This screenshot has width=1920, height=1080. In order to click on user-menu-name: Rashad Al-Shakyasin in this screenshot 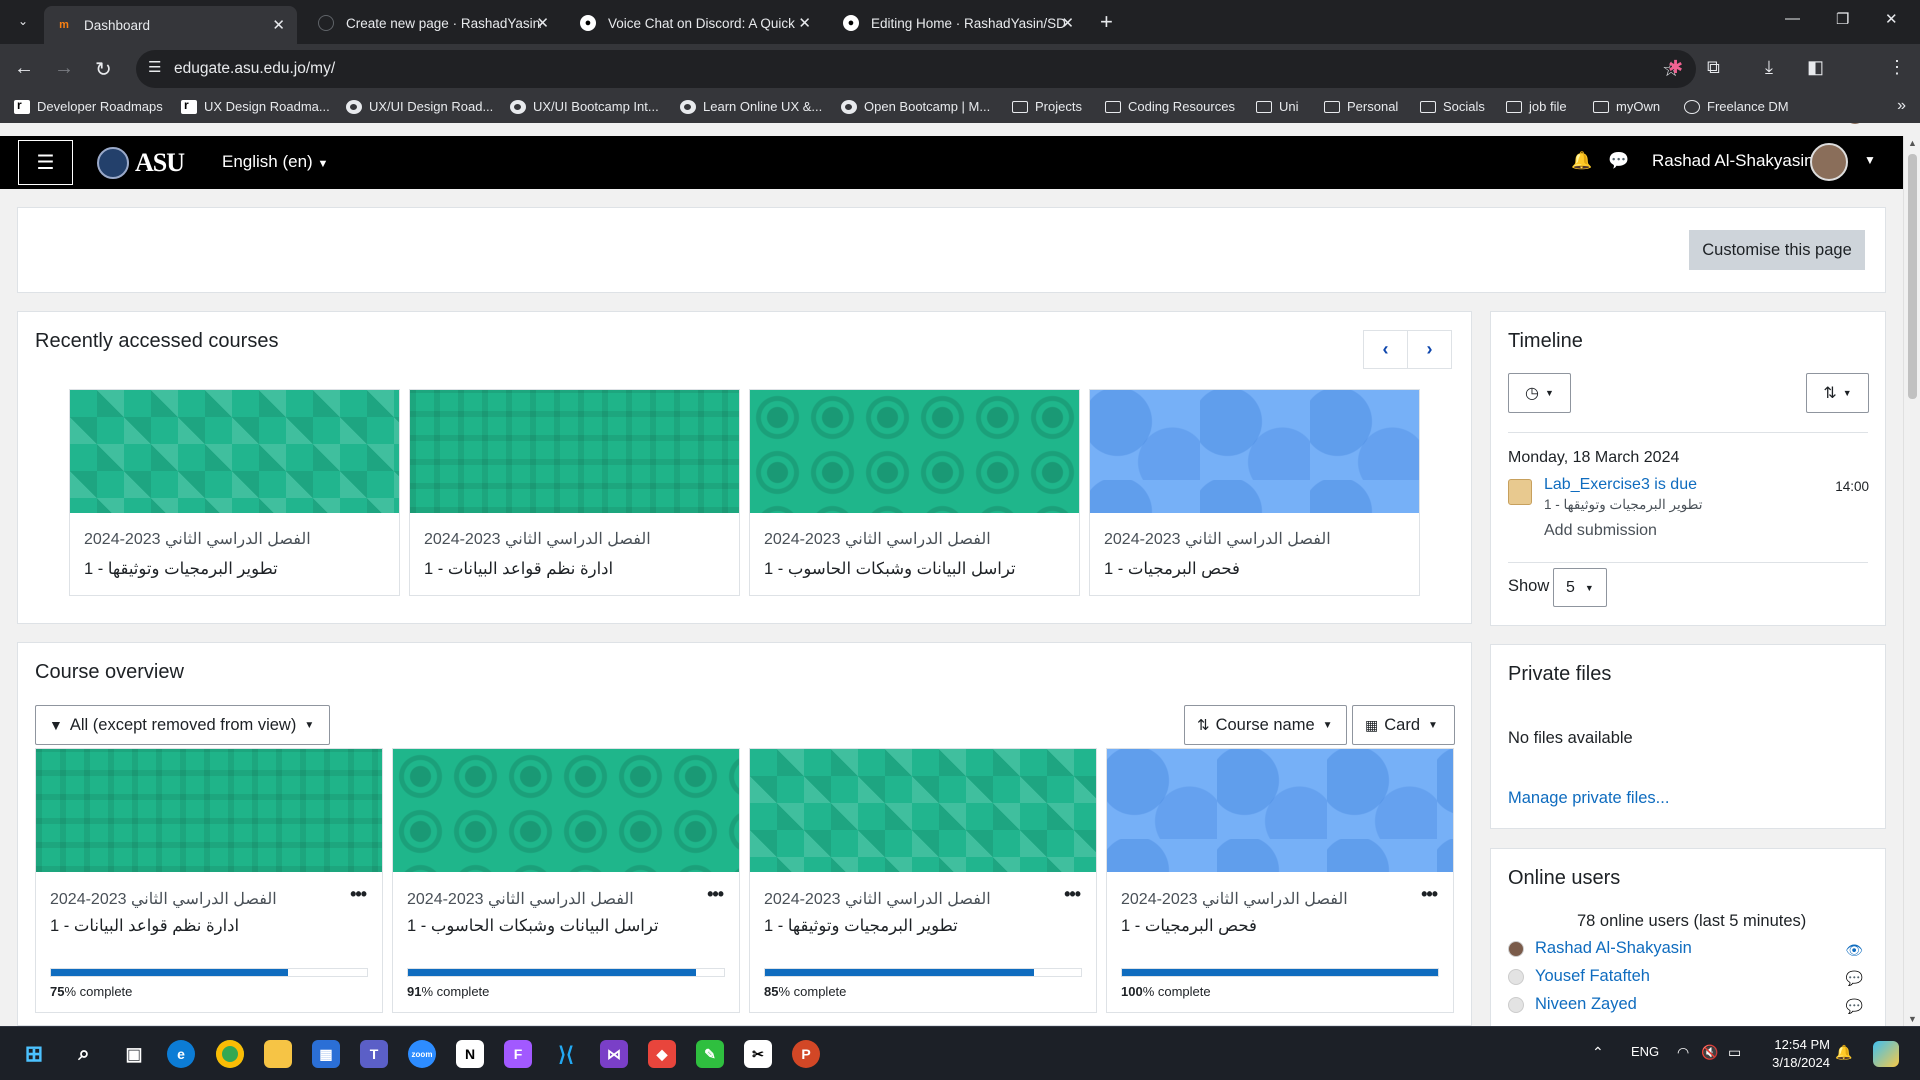, I will do `click(1733, 161)`.